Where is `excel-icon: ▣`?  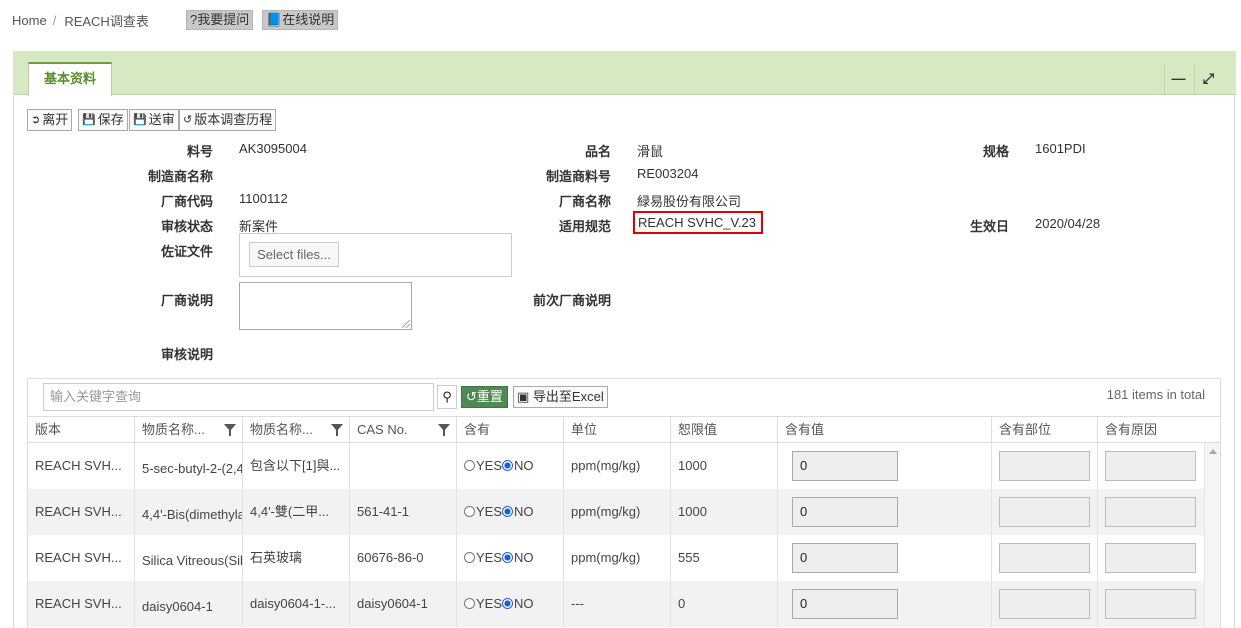
excel-icon: ▣ is located at coordinates (523, 396).